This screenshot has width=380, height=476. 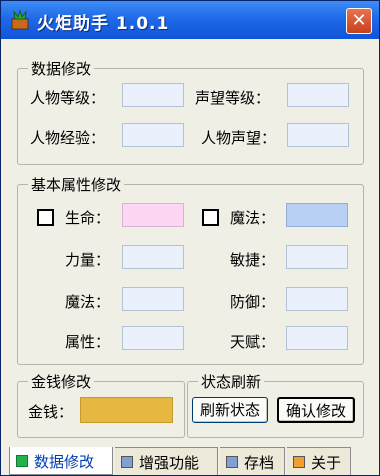 What do you see at coordinates (88, 260) in the screenshot?
I see `strength-label: 力量：` at bounding box center [88, 260].